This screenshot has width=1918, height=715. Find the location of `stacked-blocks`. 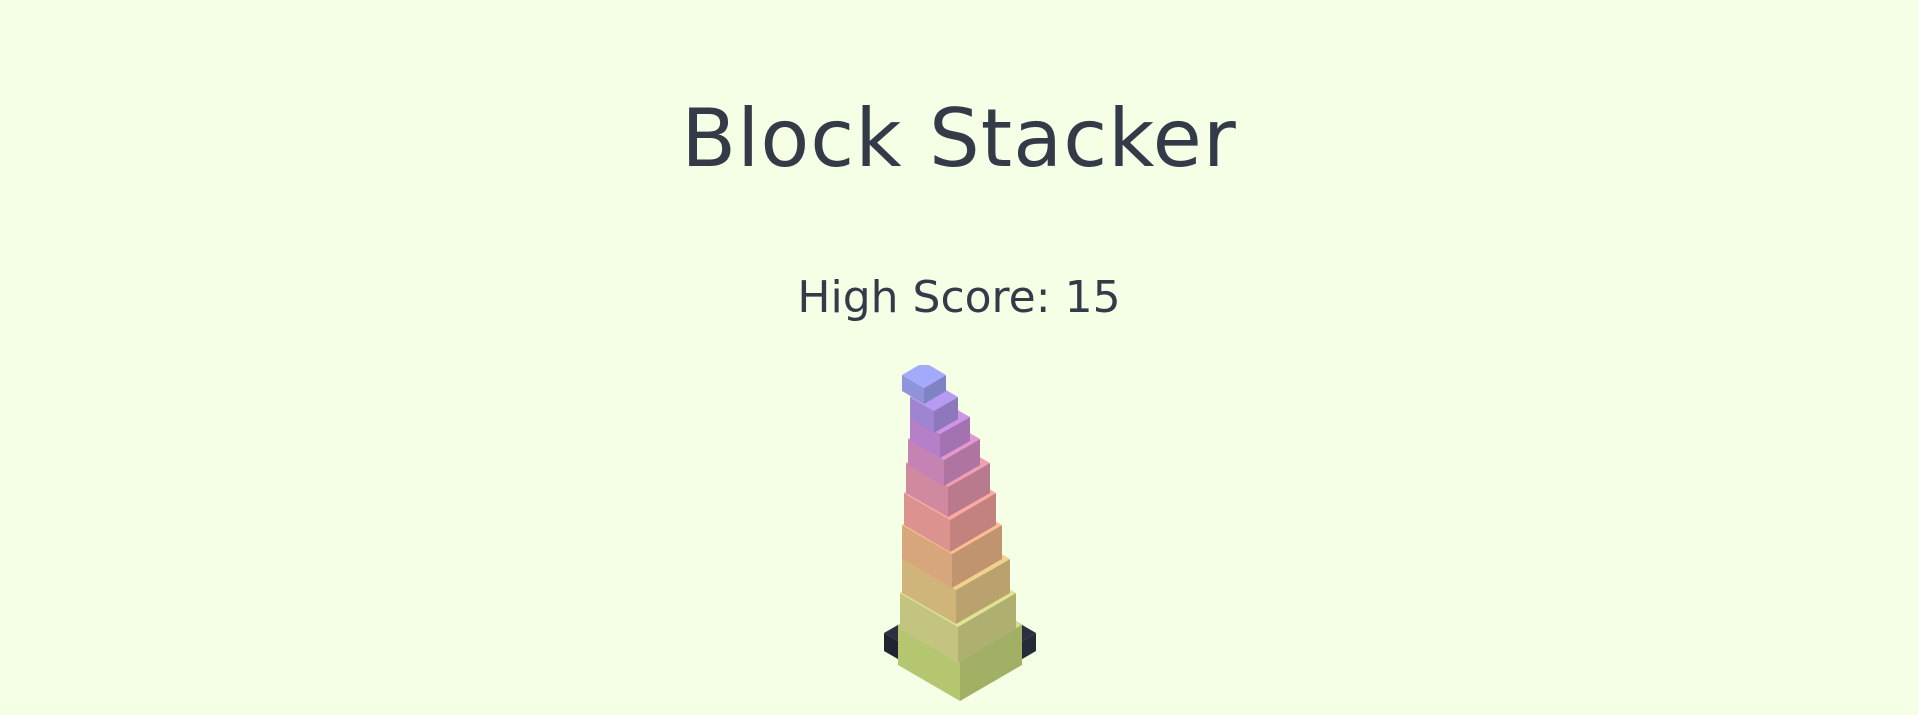

stacked-blocks is located at coordinates (960, 533).